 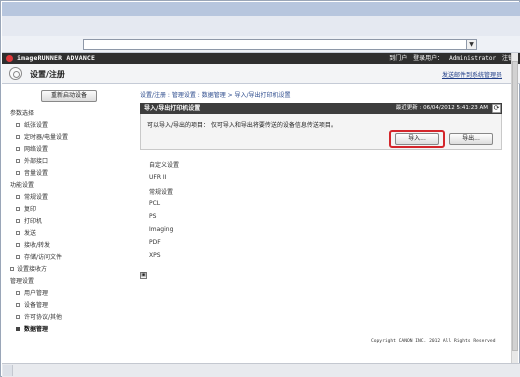 What do you see at coordinates (30, 233) in the screenshot?
I see `sidebar-item-label: 发送` at bounding box center [30, 233].